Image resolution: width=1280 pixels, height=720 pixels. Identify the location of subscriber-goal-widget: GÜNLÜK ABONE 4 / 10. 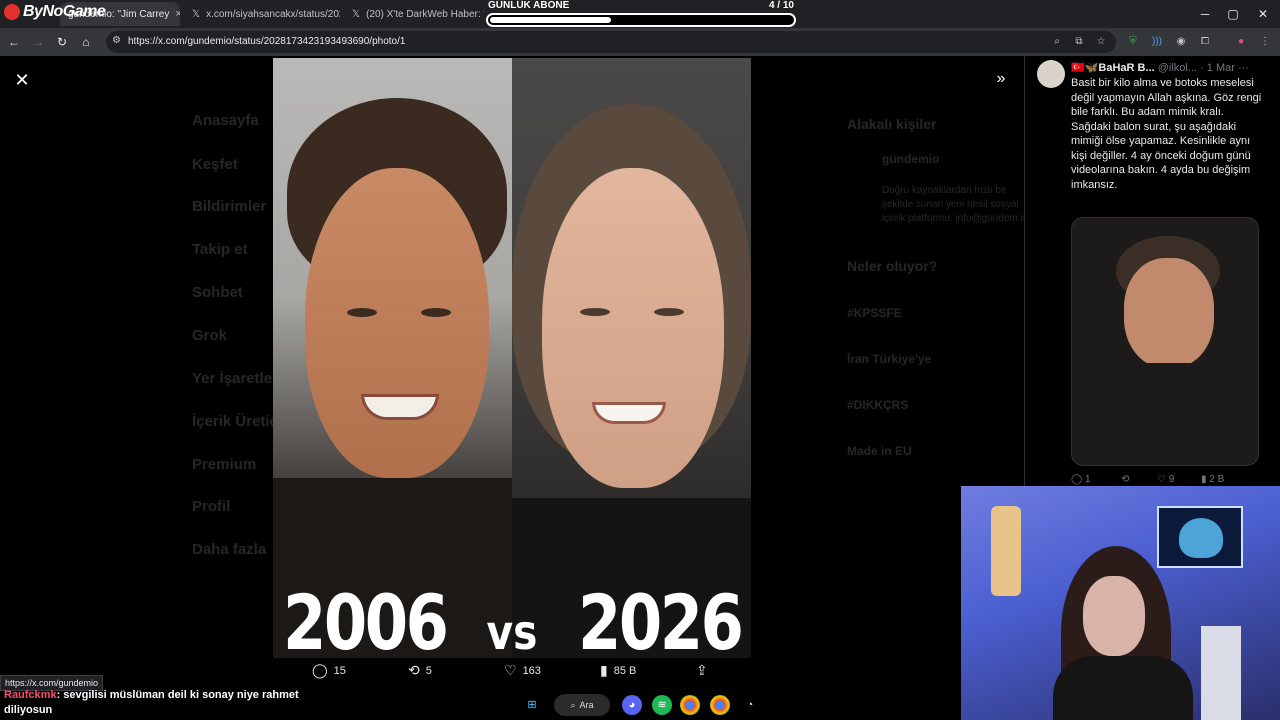
(641, 14).